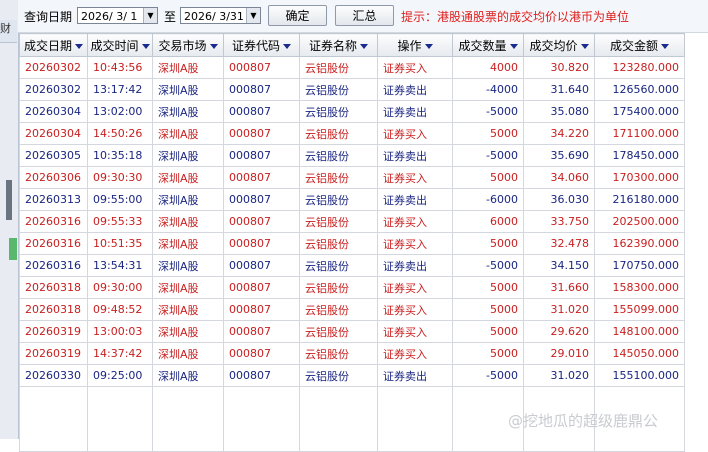 This screenshot has height=452, width=708. What do you see at coordinates (559, 45) in the screenshot?
I see `col-header-price: 成交均价` at bounding box center [559, 45].